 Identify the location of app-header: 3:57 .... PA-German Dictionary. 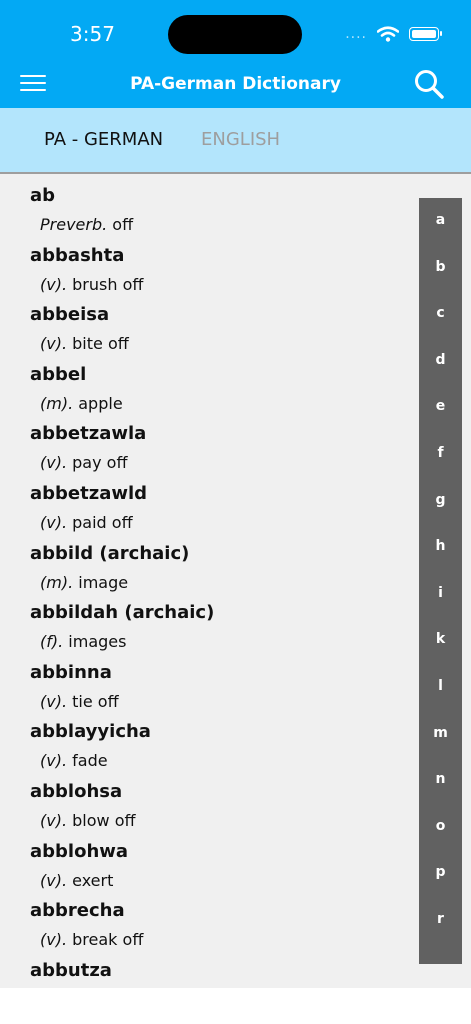
(235, 54).